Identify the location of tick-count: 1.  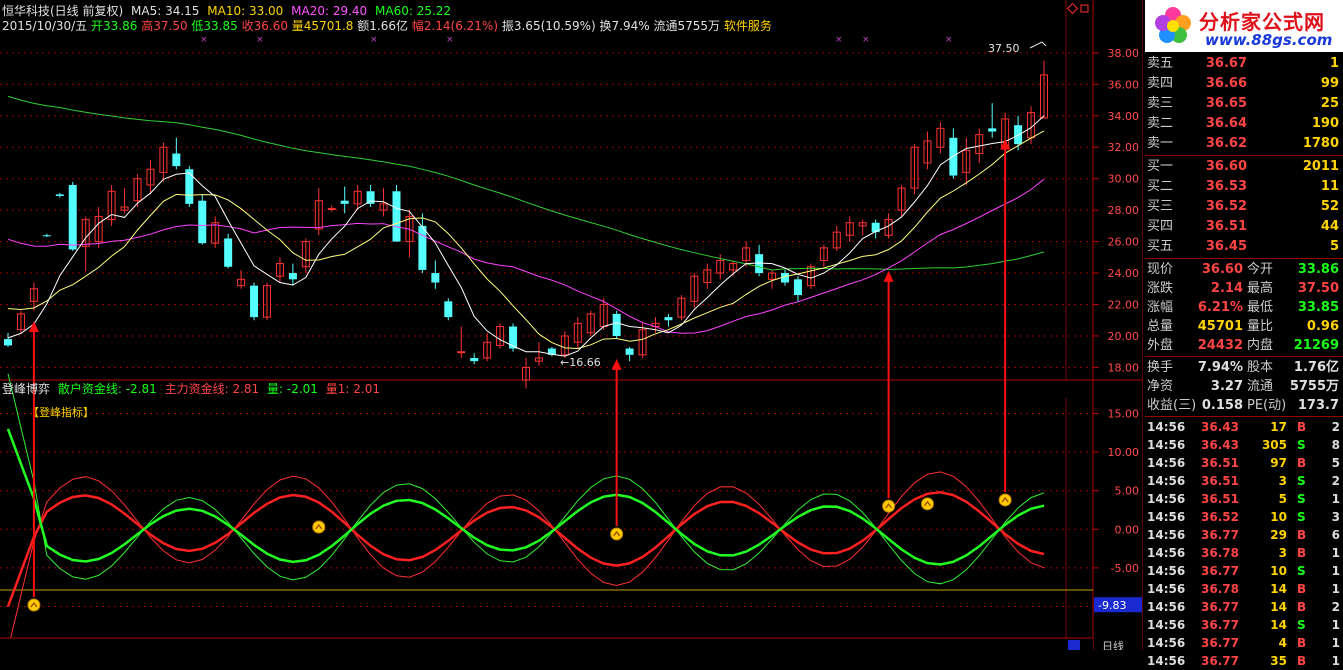
(1335, 571).